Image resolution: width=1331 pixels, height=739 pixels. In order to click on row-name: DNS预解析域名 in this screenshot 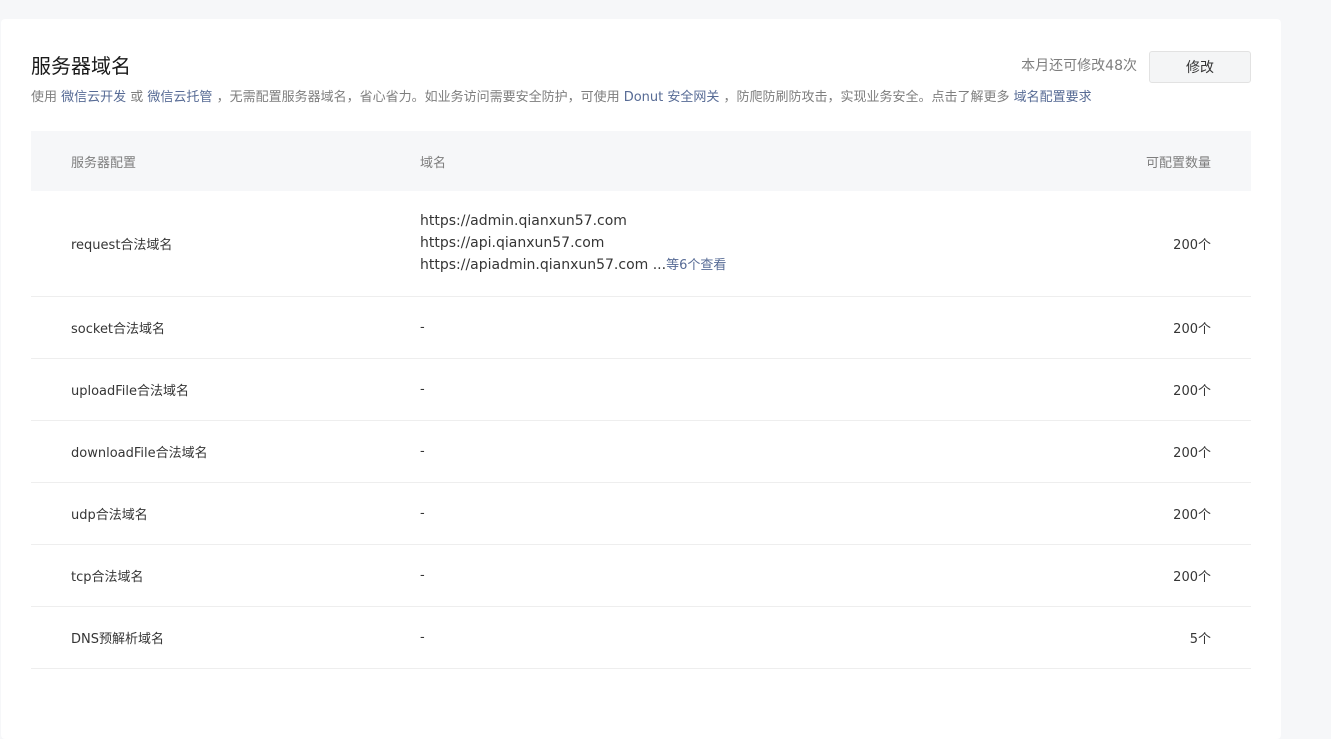, I will do `click(117, 639)`.